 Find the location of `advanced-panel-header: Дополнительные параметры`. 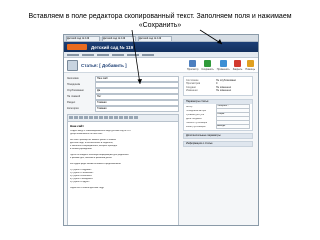

advanced-panel-header: Дополнительные параметры is located at coordinates (218, 135).